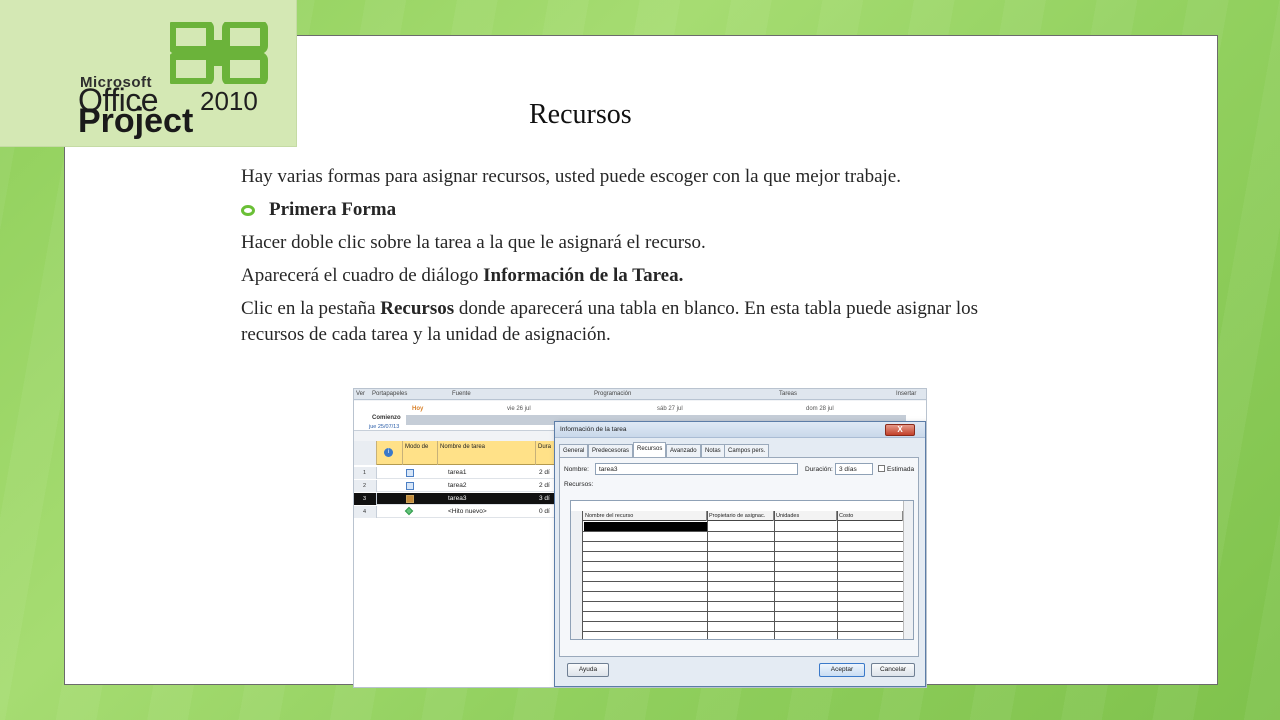 The width and height of the screenshot is (1280, 720). I want to click on bullet-item: Primera Forma, so click(631, 210).